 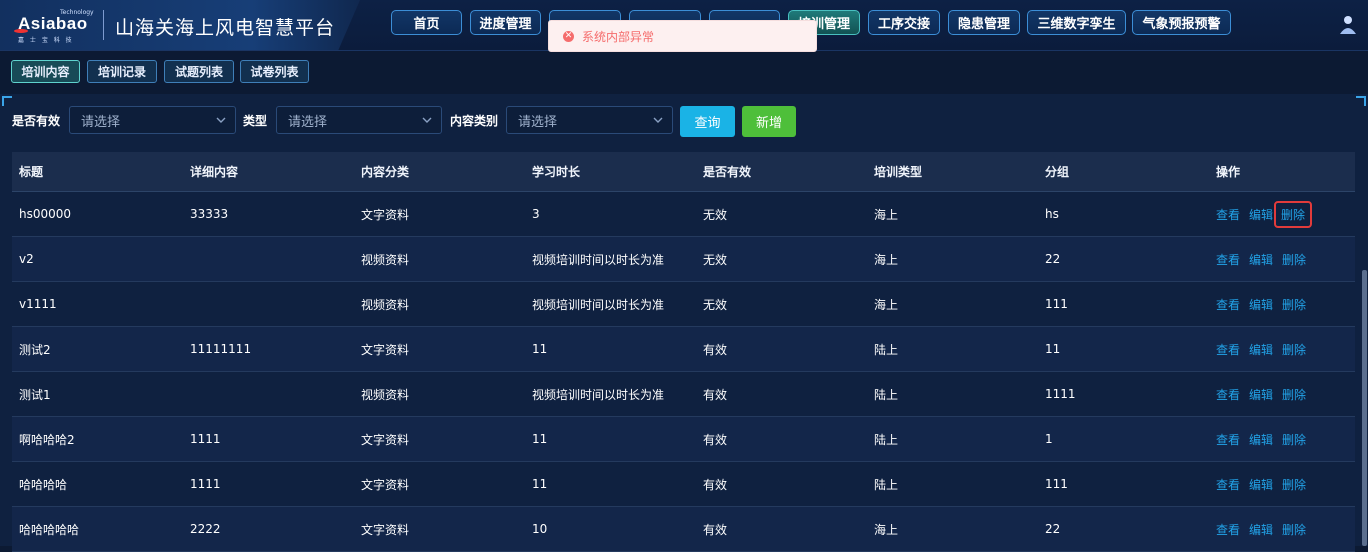 I want to click on tab-question-list: 试题列表, so click(x=199, y=71).